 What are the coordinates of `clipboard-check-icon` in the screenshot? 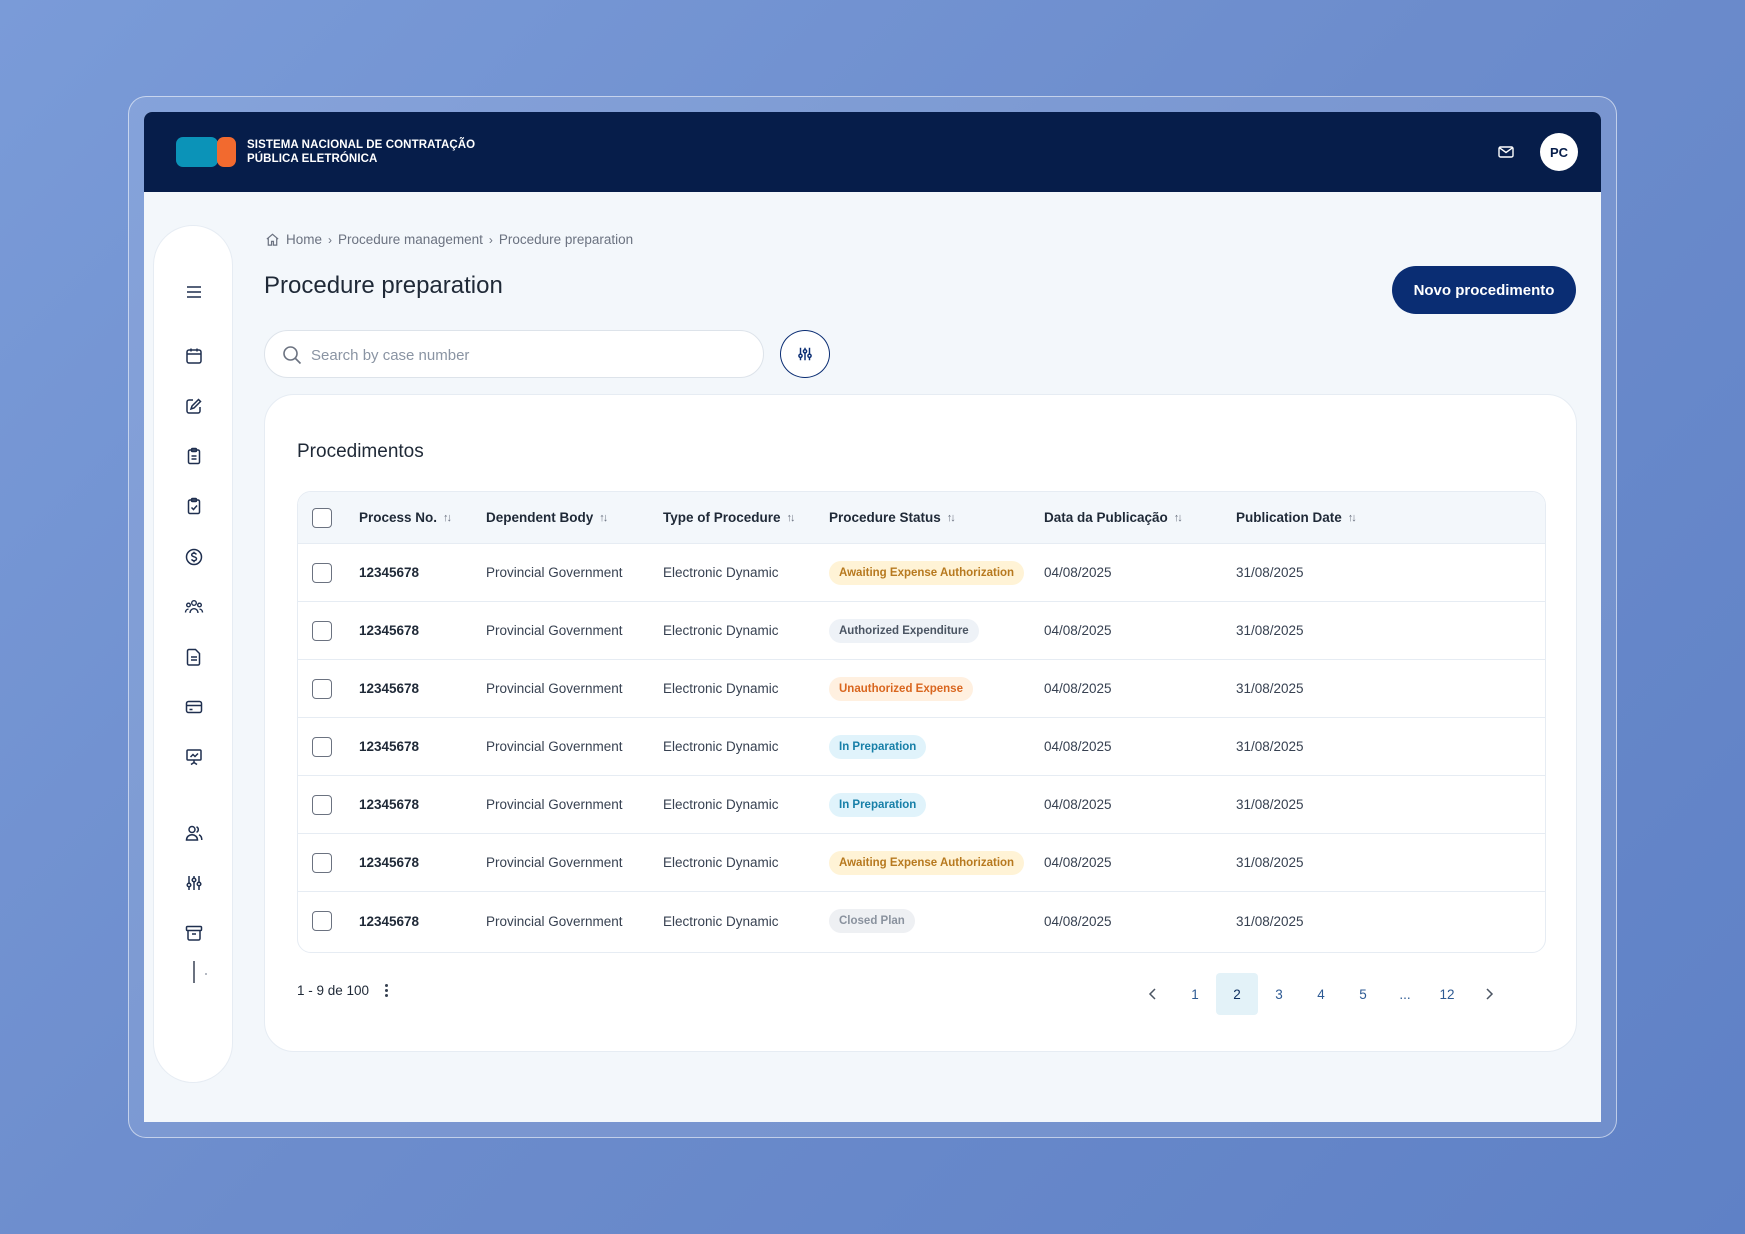 It's located at (194, 506).